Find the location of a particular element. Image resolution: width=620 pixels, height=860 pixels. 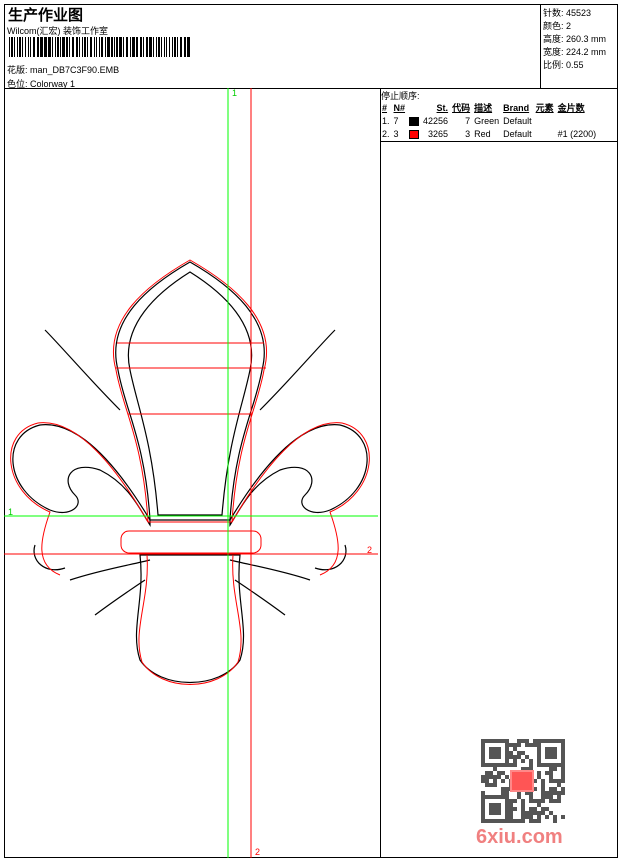

info-stitches: 针数: 45523 is located at coordinates (567, 13).